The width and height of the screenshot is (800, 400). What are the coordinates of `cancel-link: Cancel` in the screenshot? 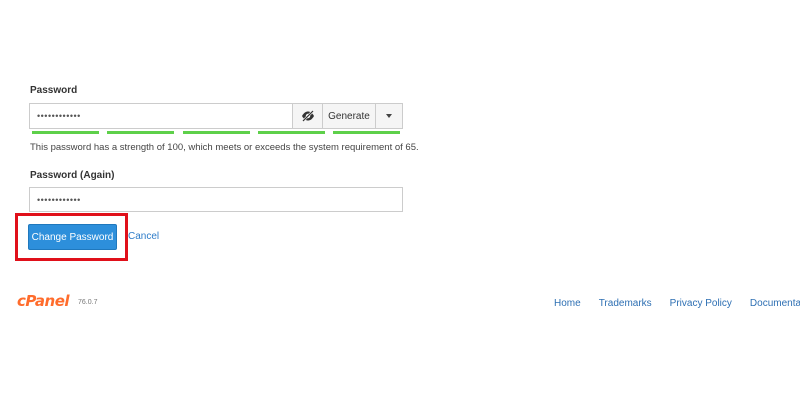 It's located at (143, 236).